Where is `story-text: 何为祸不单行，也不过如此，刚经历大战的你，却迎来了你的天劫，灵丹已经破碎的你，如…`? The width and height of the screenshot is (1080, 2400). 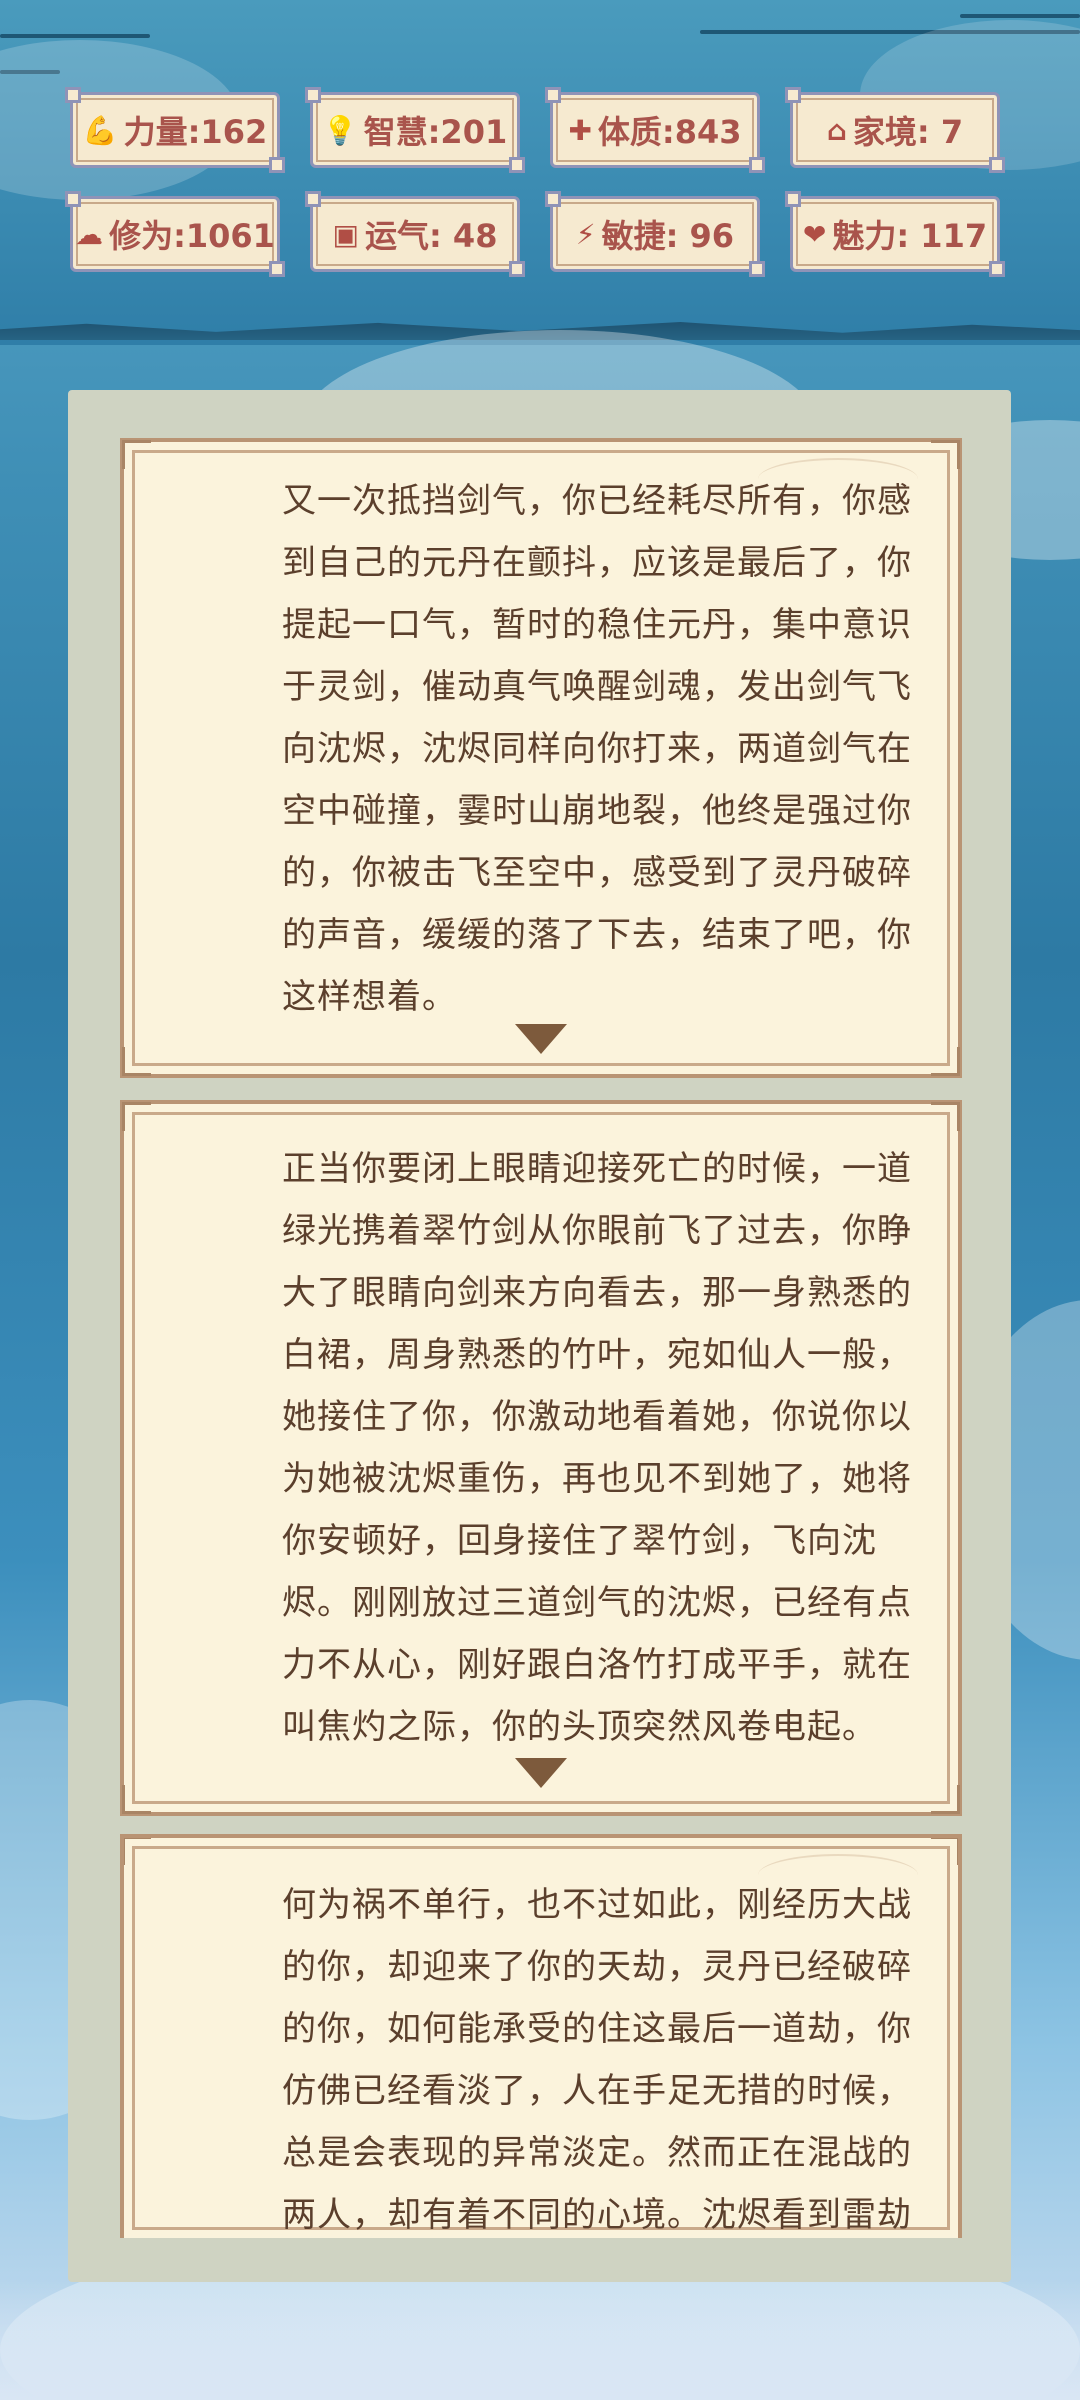
story-text: 何为祸不单行，也不过如此，刚经历大战的你，却迎来了你的天劫，灵丹已经破碎的你，如… is located at coordinates (597, 2060).